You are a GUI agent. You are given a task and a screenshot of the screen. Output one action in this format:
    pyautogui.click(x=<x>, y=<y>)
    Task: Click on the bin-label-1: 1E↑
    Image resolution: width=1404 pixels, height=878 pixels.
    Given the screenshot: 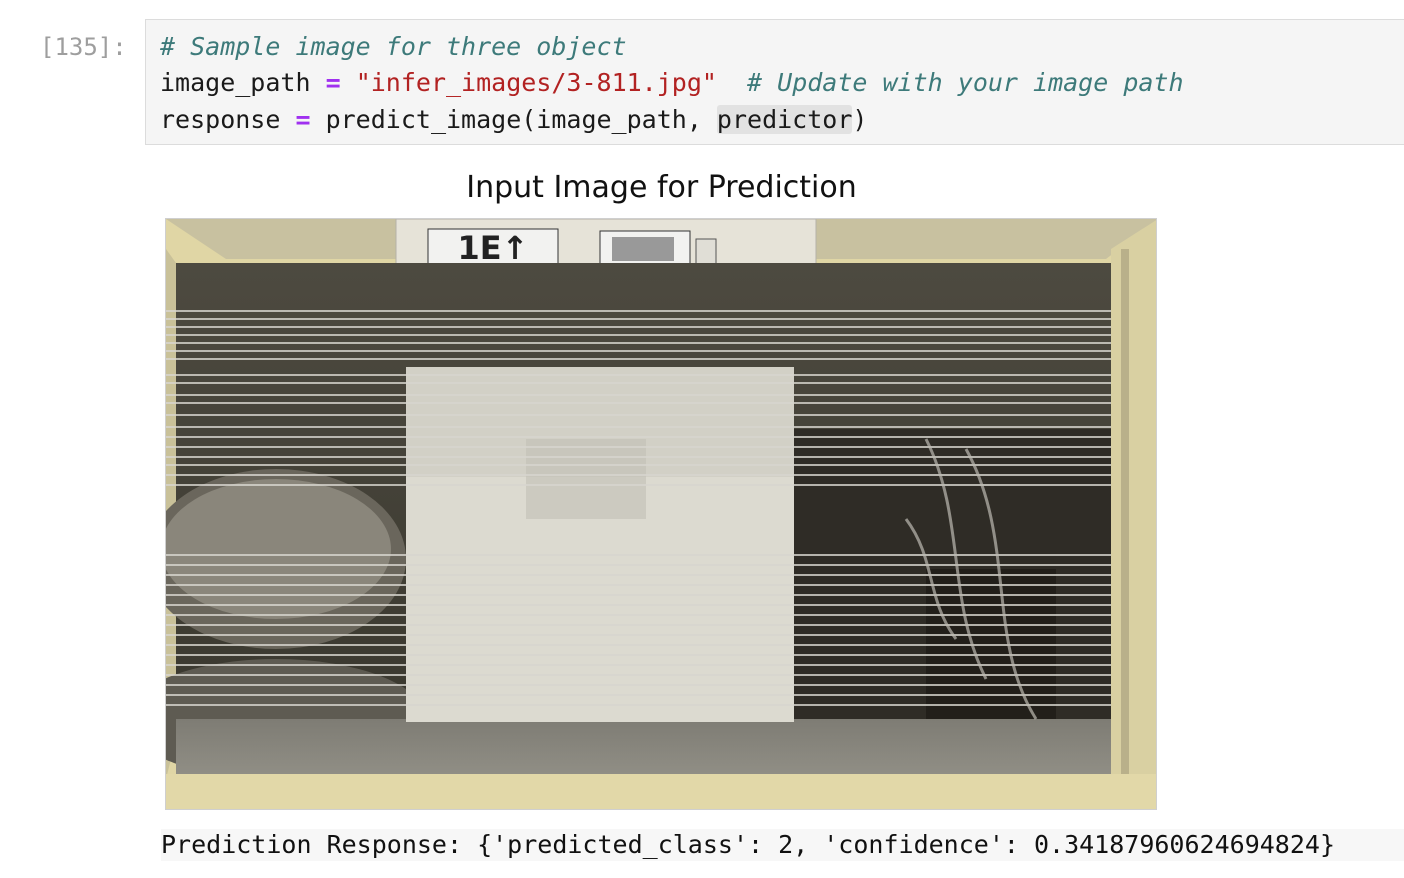 What is the action you would take?
    pyautogui.click(x=493, y=248)
    